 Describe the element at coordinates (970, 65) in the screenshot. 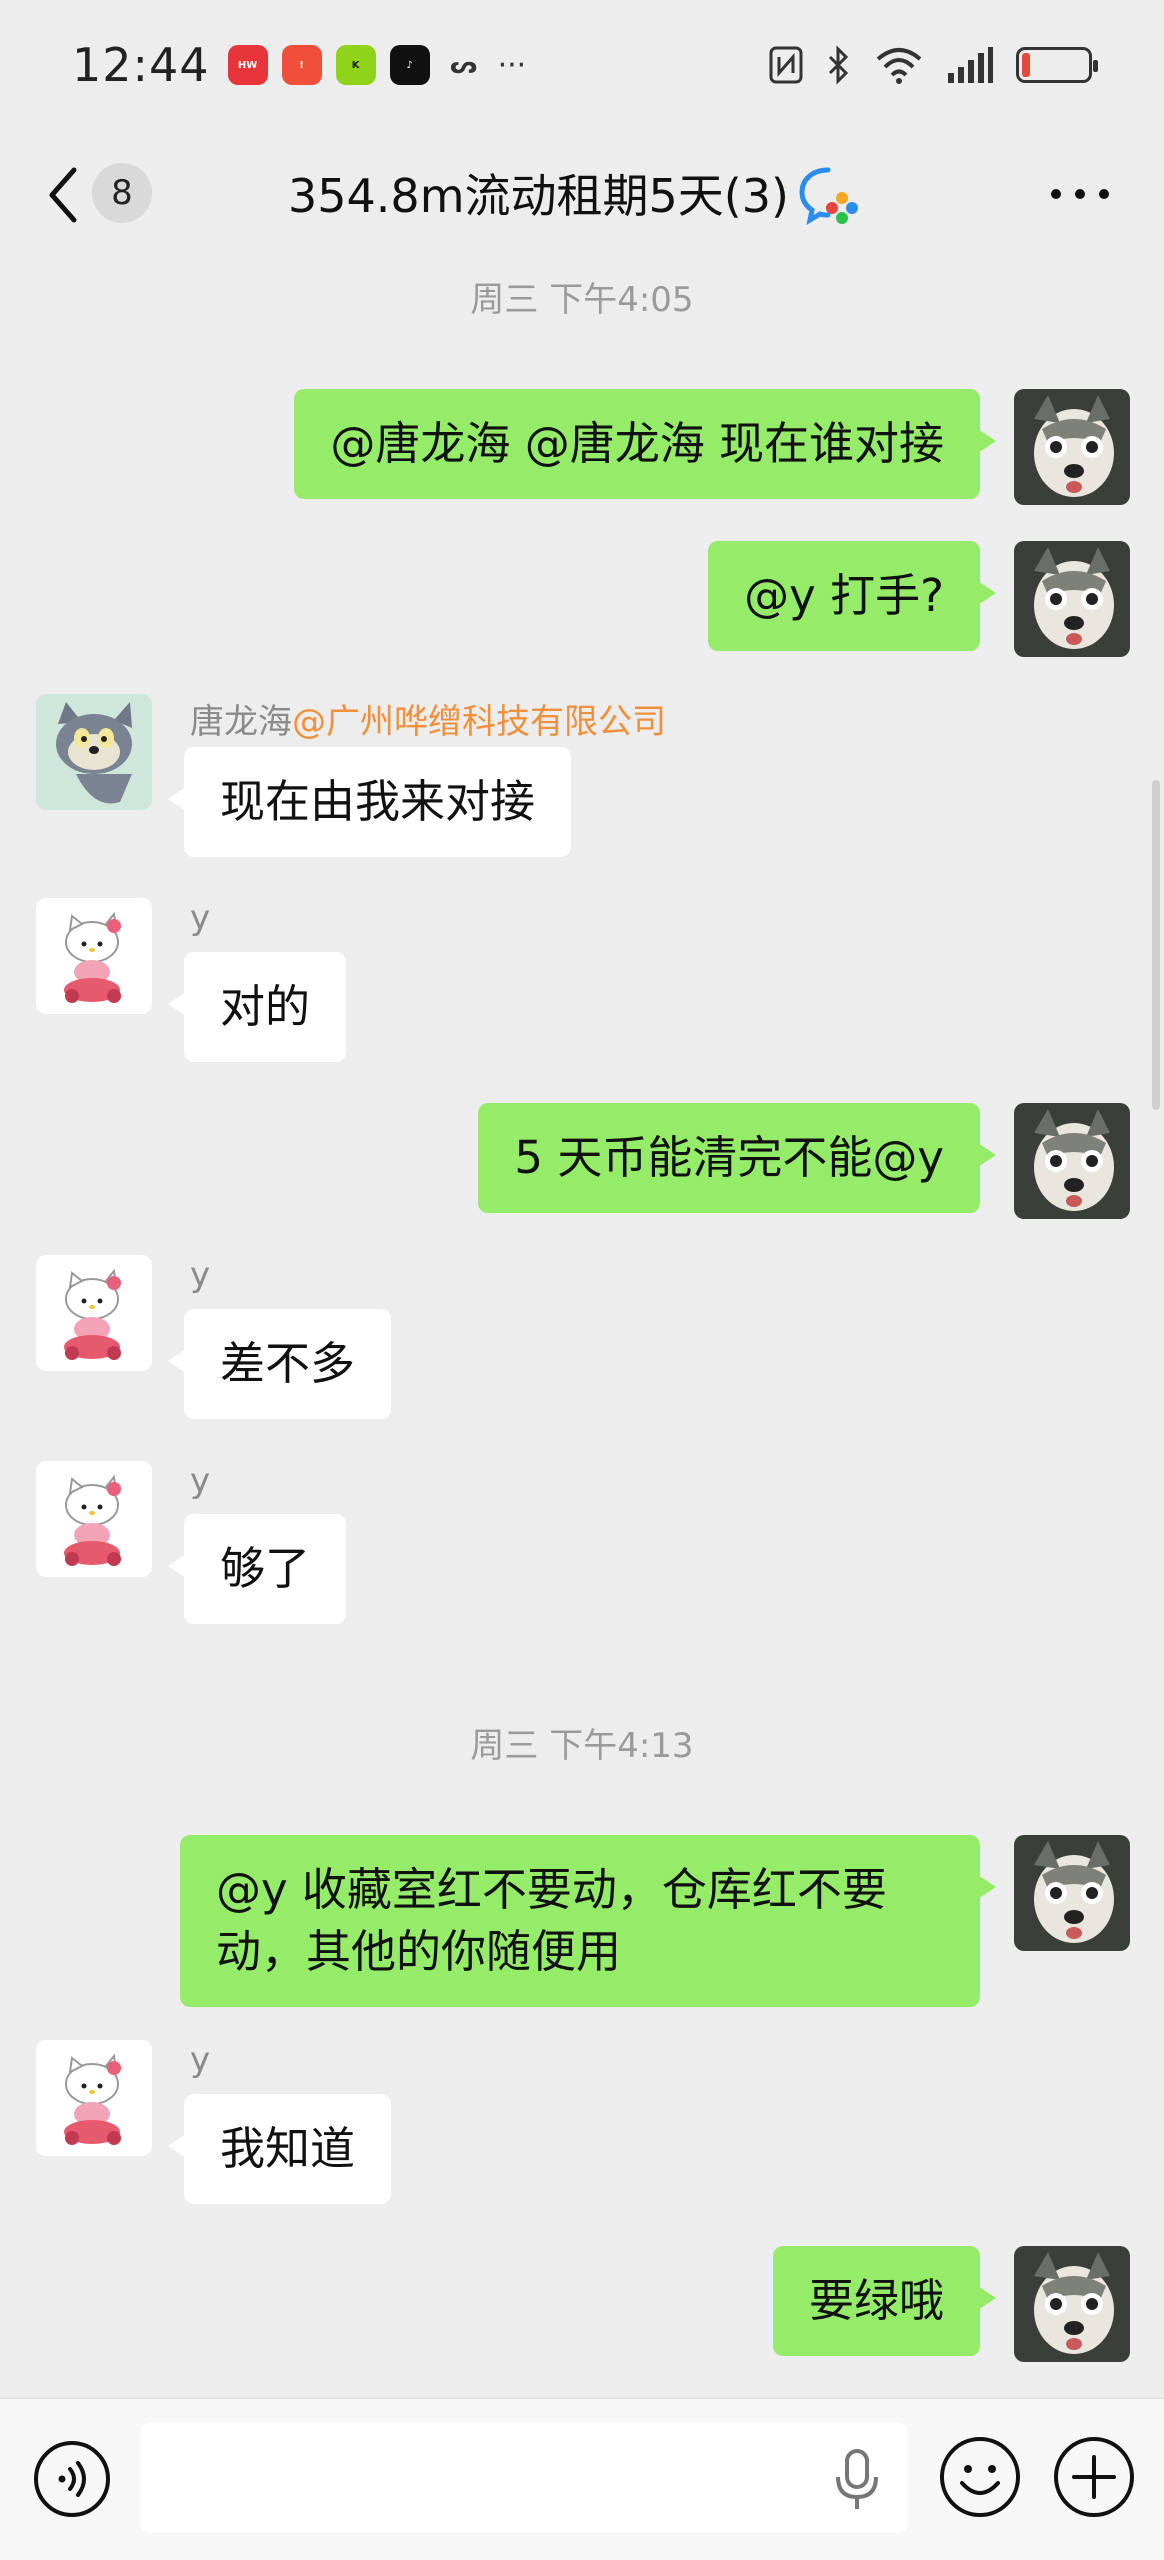

I see `signal-icon` at that location.